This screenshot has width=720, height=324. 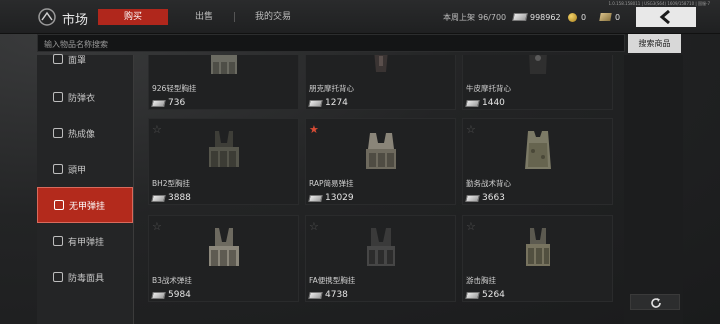 I want to click on back-button, so click(x=666, y=17).